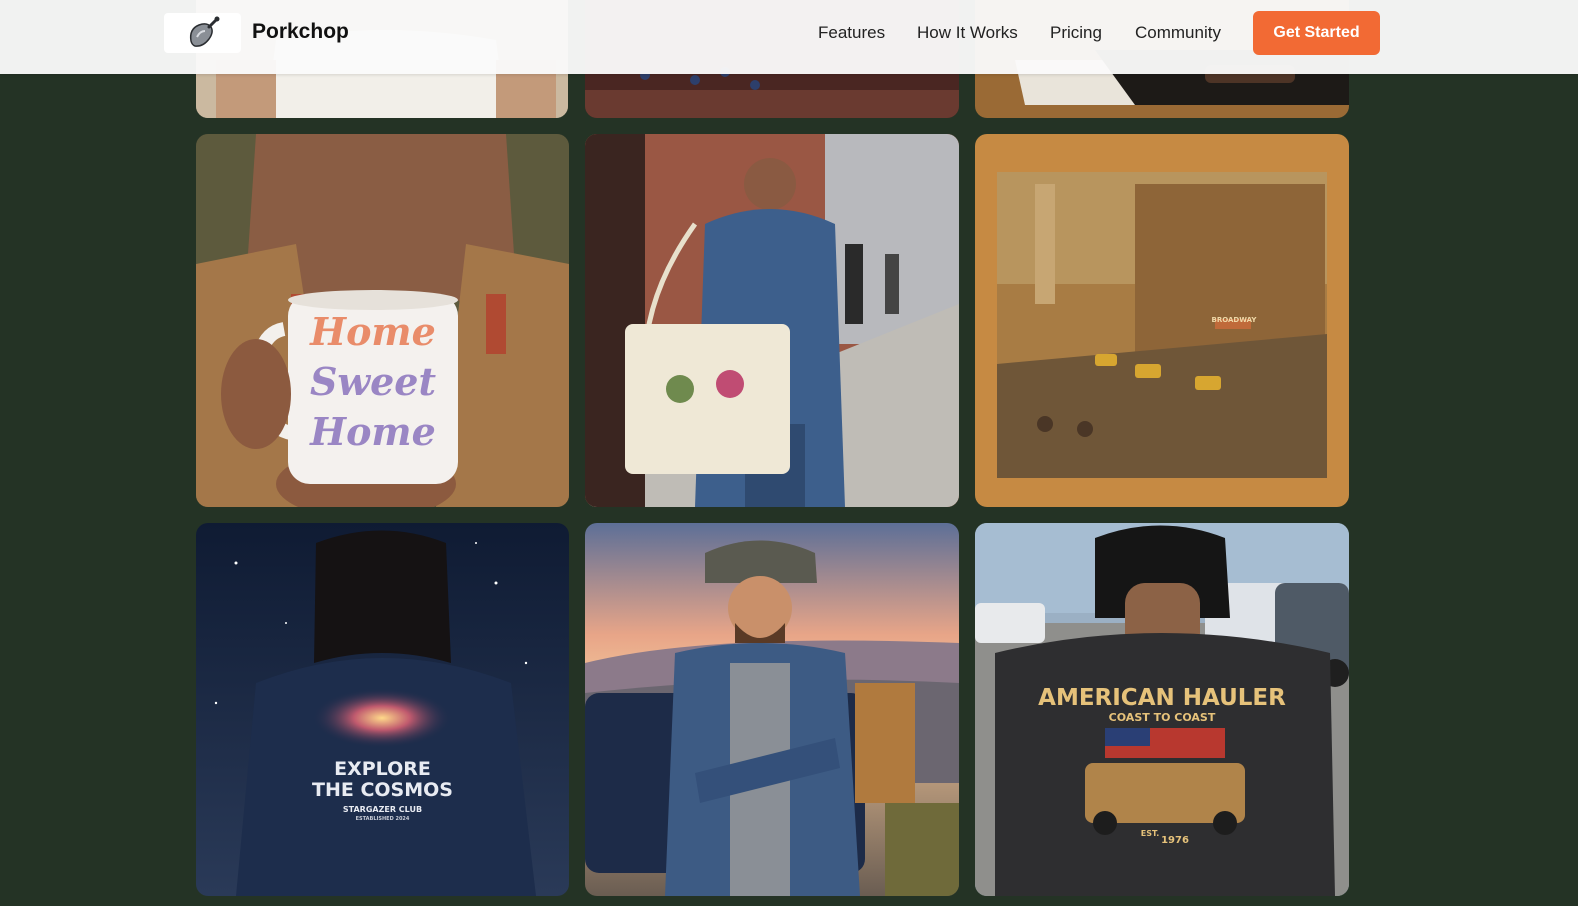 This screenshot has width=1578, height=906. Describe the element at coordinates (373, 381) in the screenshot. I see `mug-print-text-2: Sweet` at that location.